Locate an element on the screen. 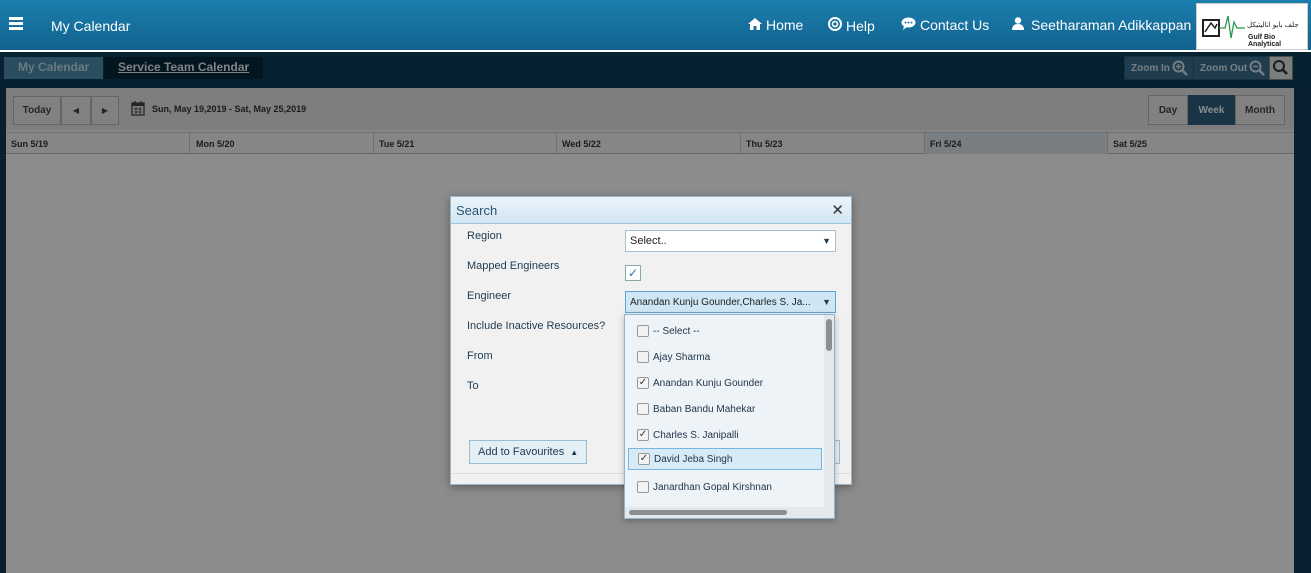  dropdown-horizontal-scrollbar is located at coordinates (724, 512).